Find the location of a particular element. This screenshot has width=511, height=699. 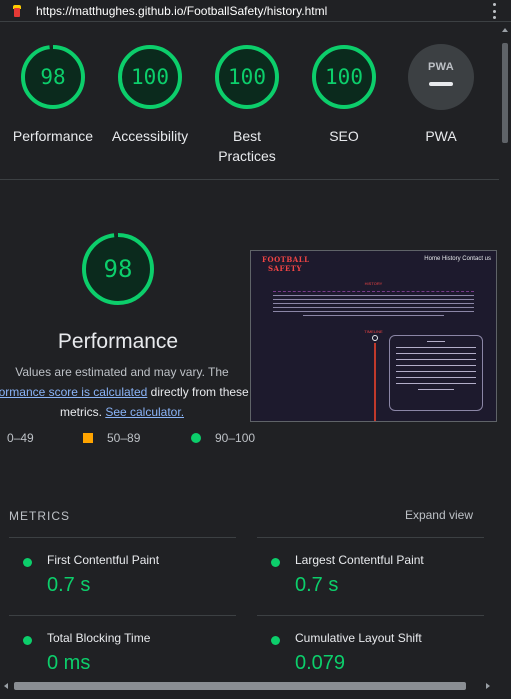

horizontal-scroll-thumb is located at coordinates (240, 686).